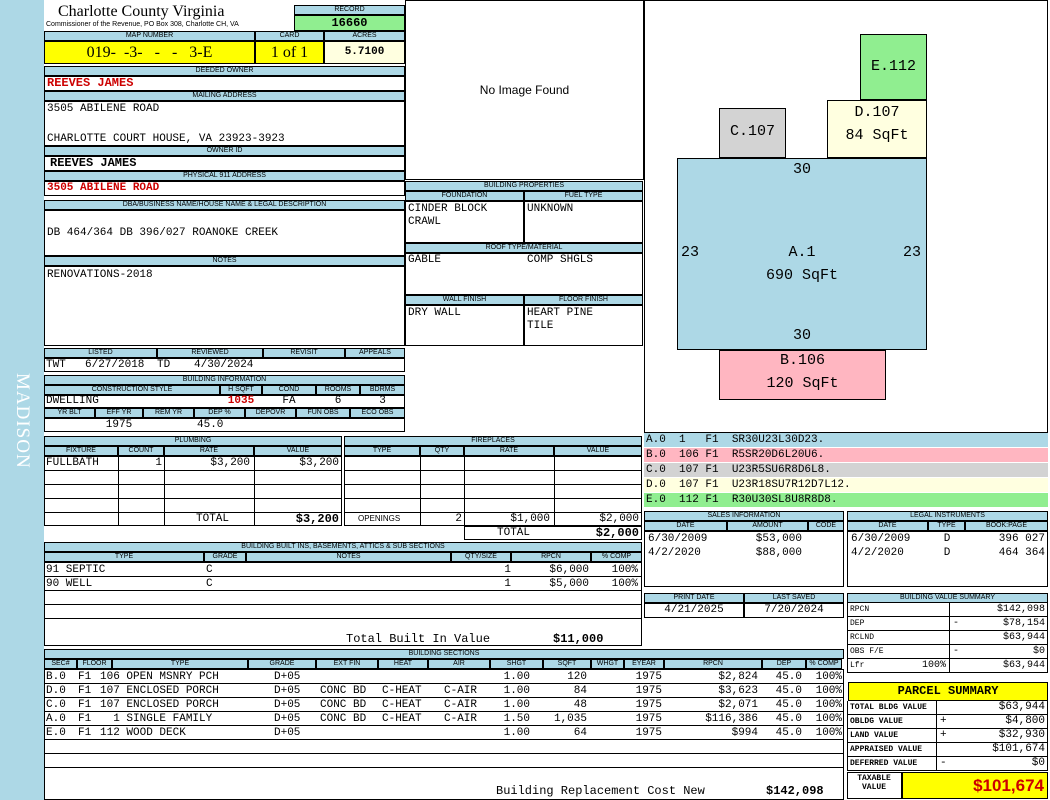 This screenshot has height=800, width=1050. What do you see at coordinates (507, 570) in the screenshot?
I see `builtin-row-qty: 1` at bounding box center [507, 570].